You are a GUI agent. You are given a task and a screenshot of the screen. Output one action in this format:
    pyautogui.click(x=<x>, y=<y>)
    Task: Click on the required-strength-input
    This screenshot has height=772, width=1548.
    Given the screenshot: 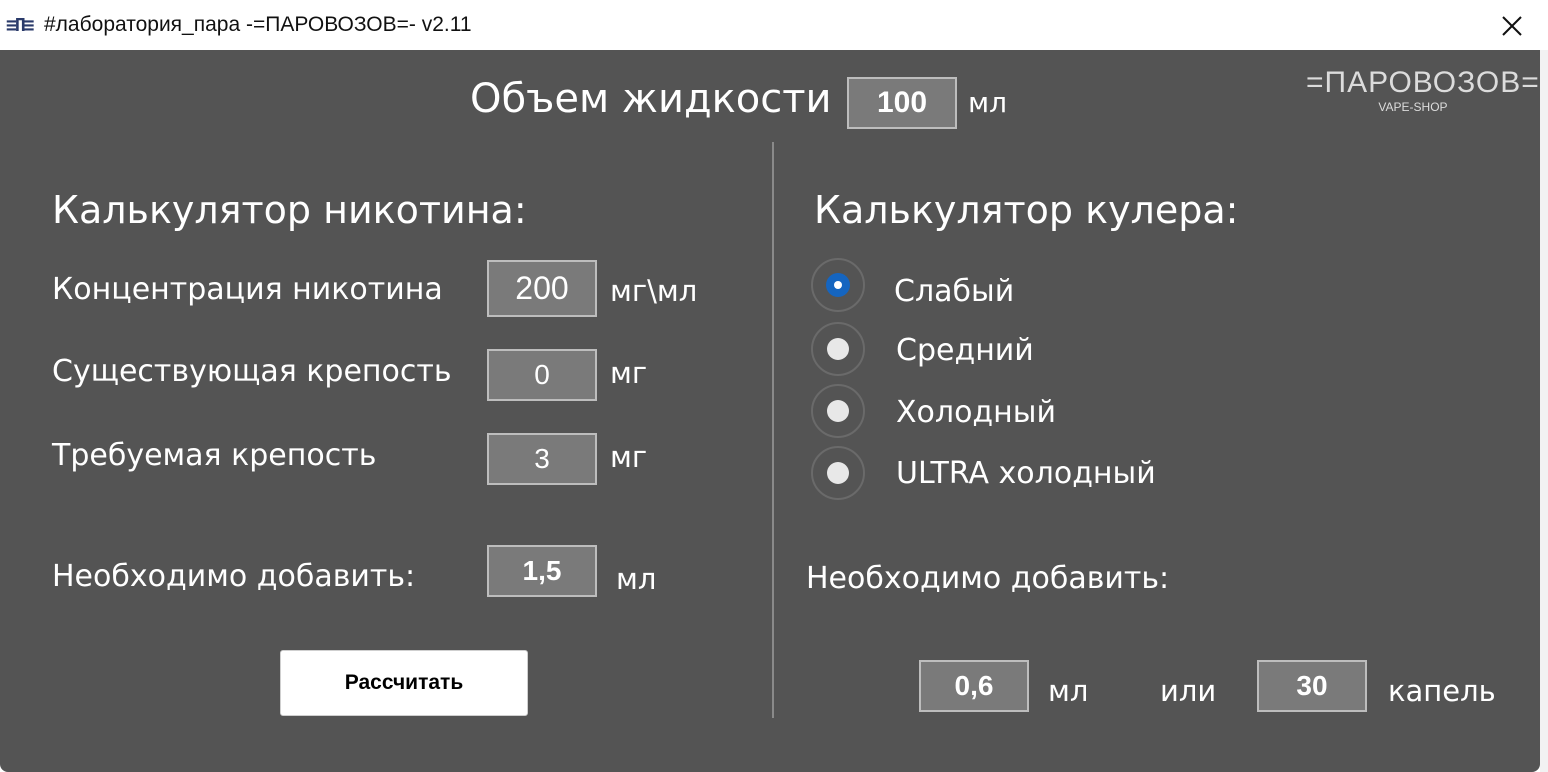 What is the action you would take?
    pyautogui.click(x=542, y=459)
    